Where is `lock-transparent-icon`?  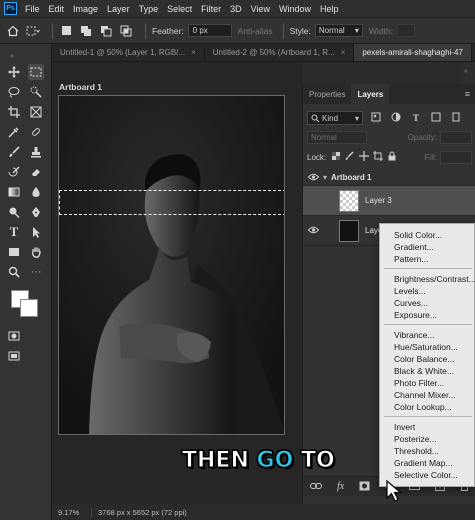 lock-transparent-icon is located at coordinates (336, 157).